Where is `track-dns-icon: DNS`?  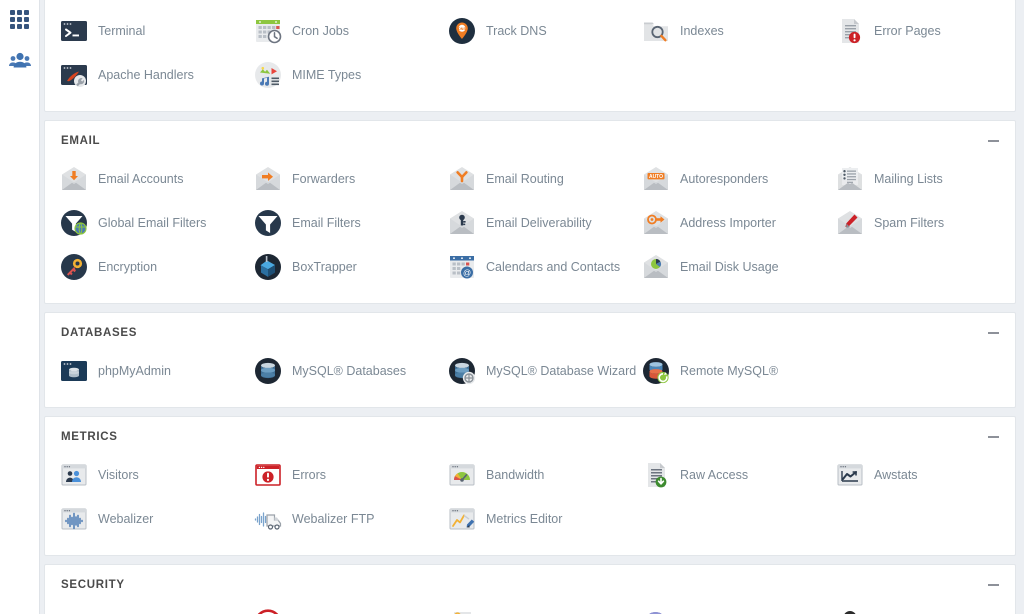
track-dns-icon: DNS is located at coordinates (462, 31).